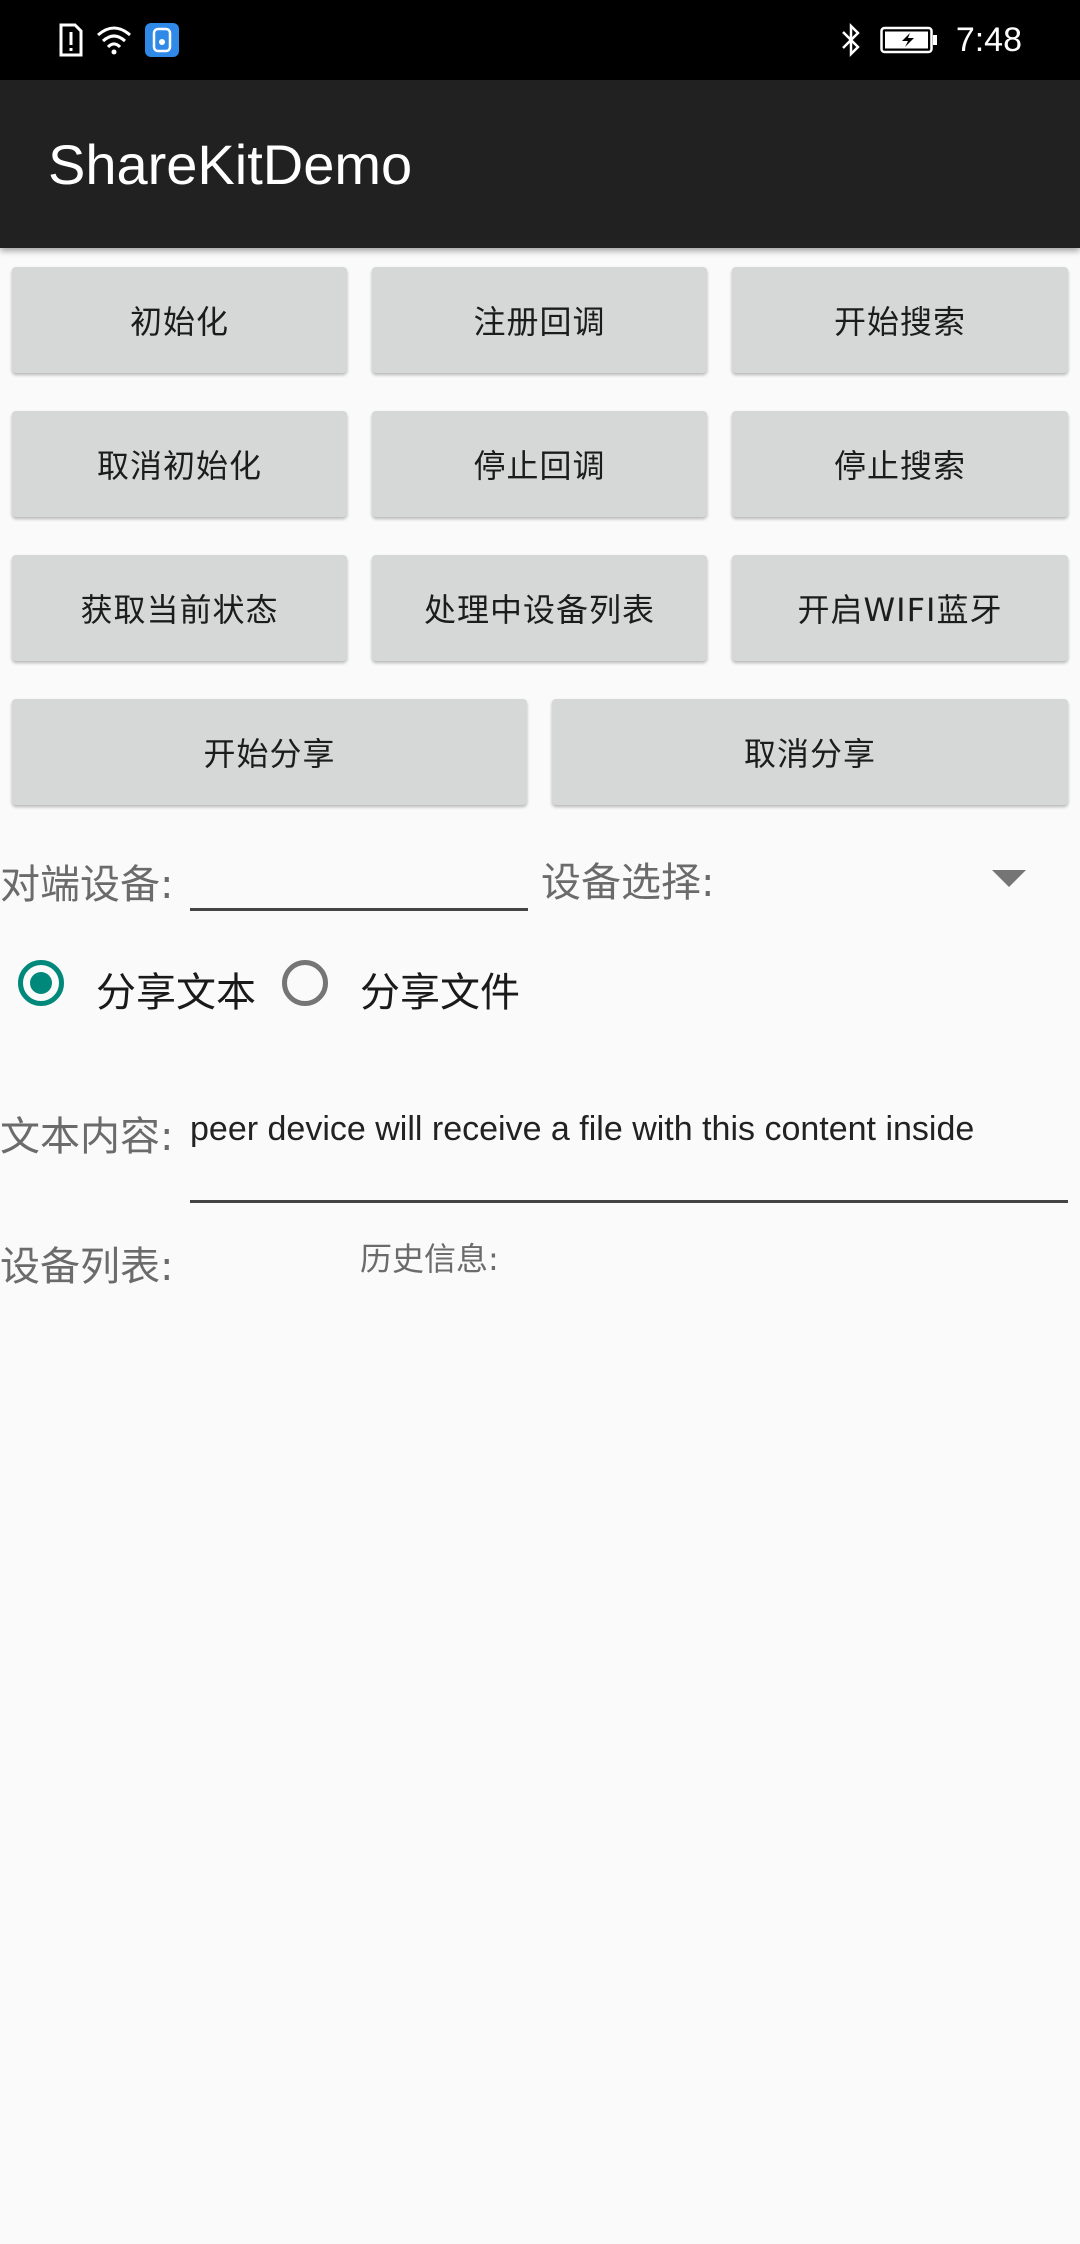  What do you see at coordinates (908, 40) in the screenshot?
I see `battery-charging-icon` at bounding box center [908, 40].